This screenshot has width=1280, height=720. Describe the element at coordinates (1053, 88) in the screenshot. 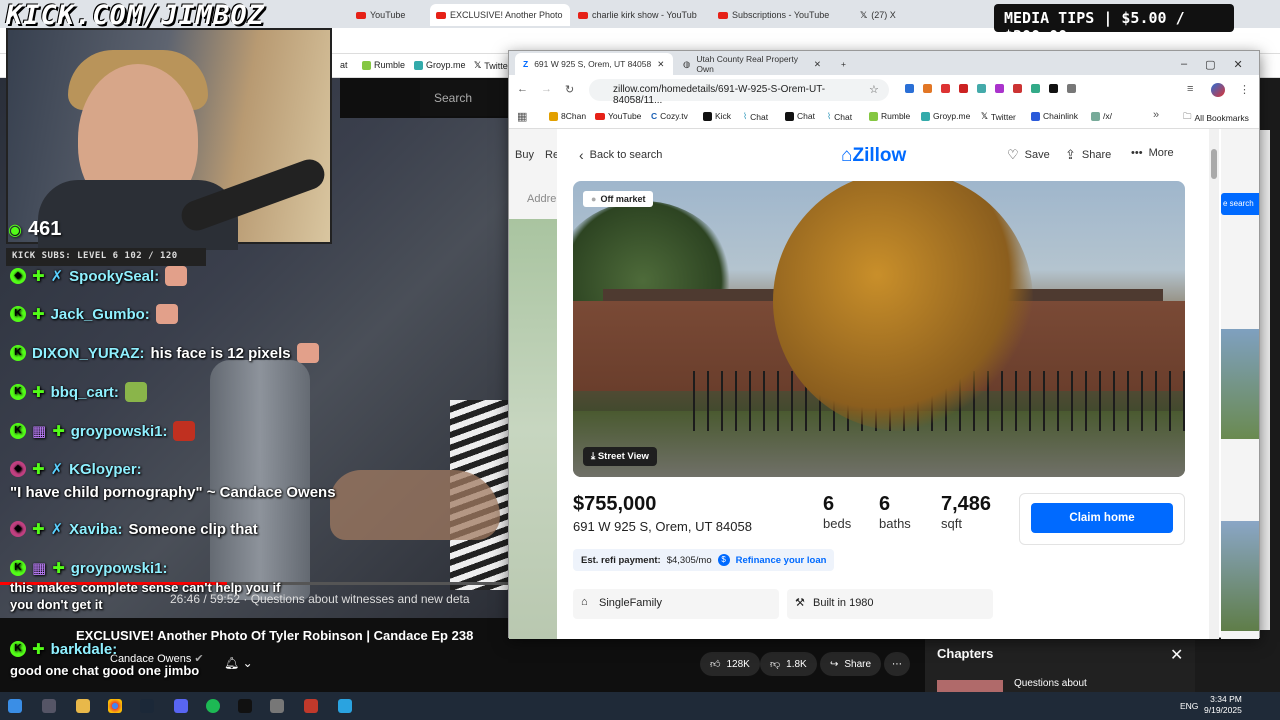

I see `x-icon` at that location.